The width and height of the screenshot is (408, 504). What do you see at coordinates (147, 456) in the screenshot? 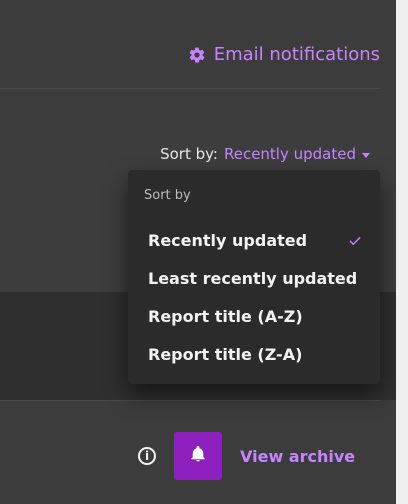
I see `info-icon: i` at bounding box center [147, 456].